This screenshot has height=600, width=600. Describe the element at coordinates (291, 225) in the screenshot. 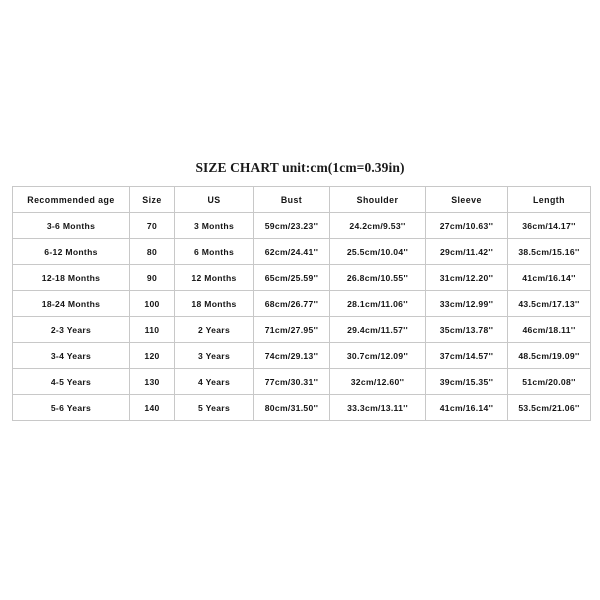

I see `table-cell: 59cm/23.23''` at that location.